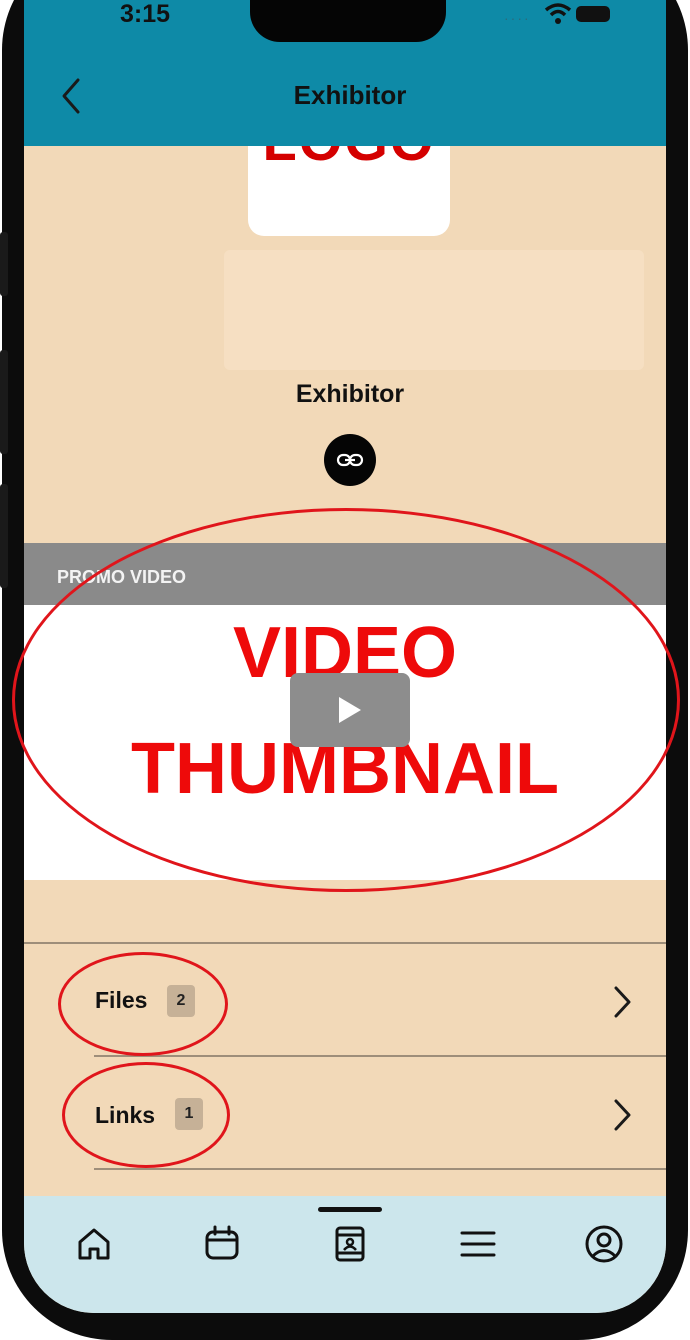  What do you see at coordinates (125, 1115) in the screenshot?
I see `links-label: Links` at bounding box center [125, 1115].